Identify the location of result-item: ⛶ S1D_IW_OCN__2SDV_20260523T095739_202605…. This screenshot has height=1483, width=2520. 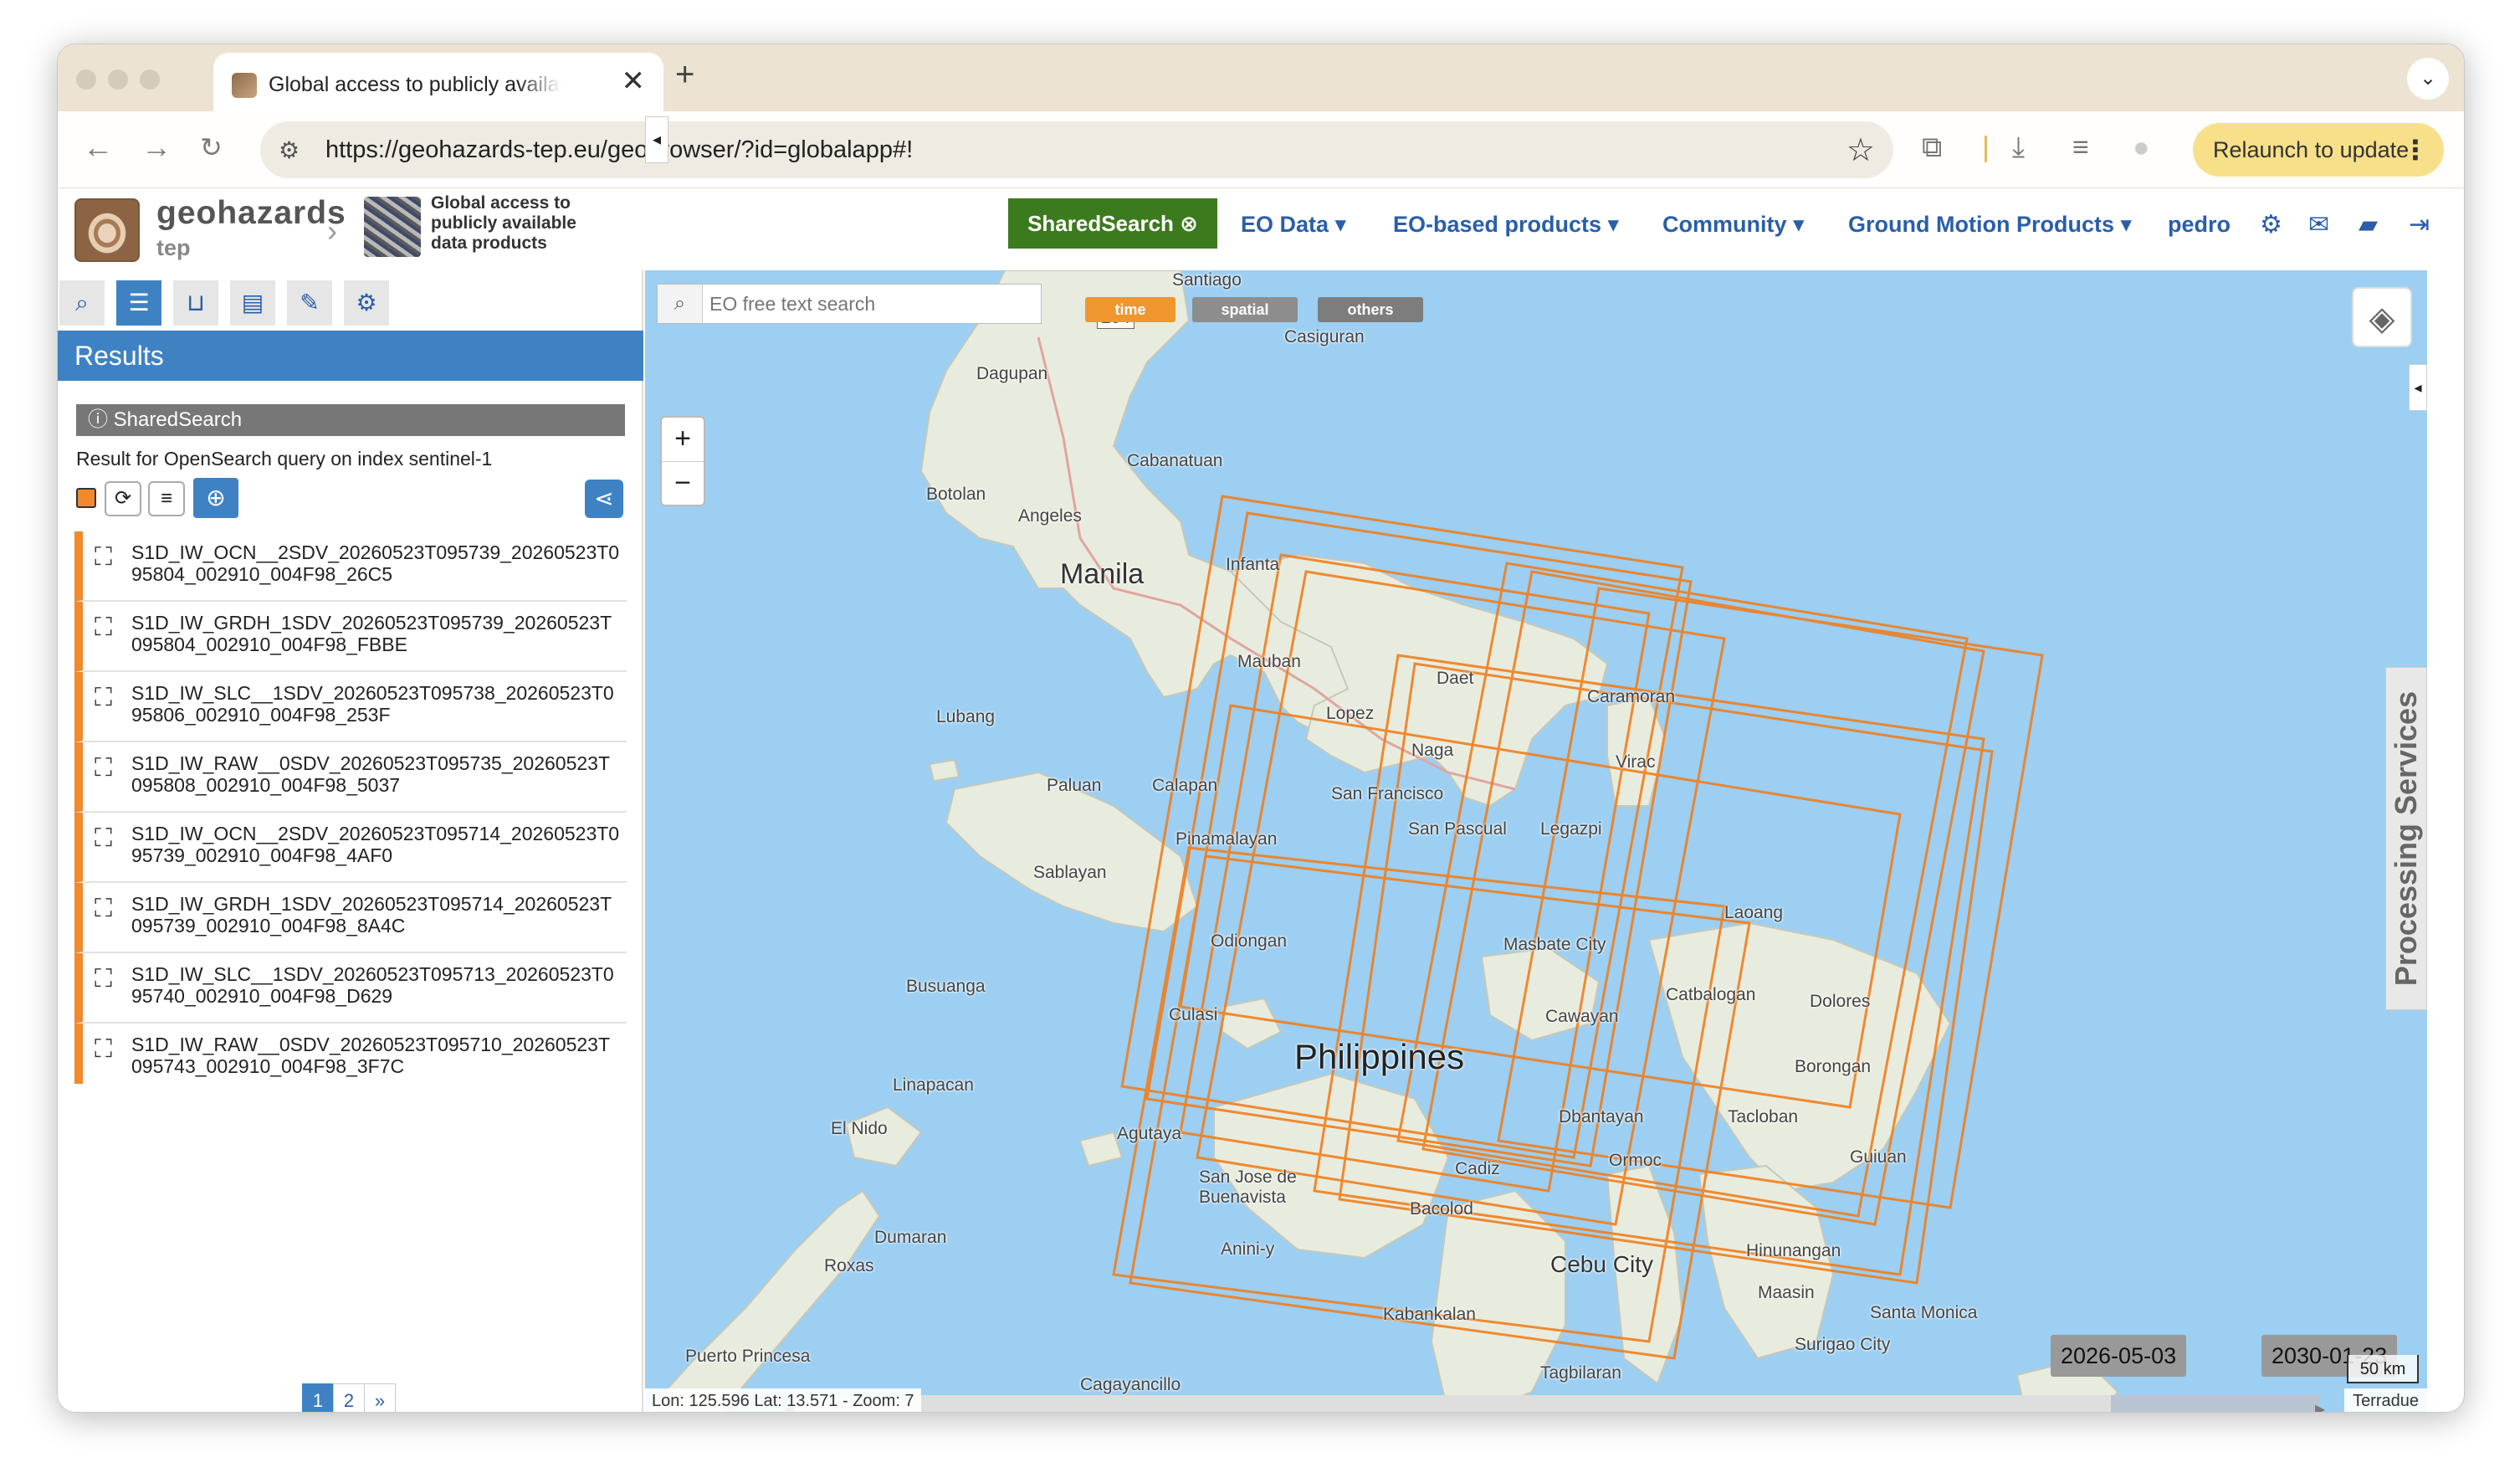
(350, 567).